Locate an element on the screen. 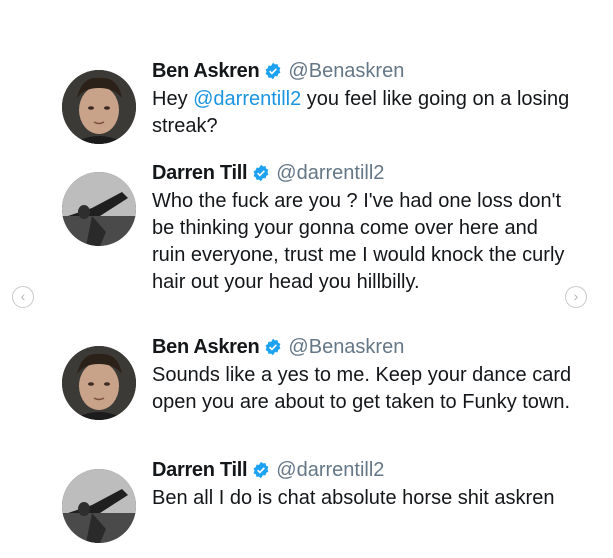 The width and height of the screenshot is (613, 558). chevron-right-icon: › is located at coordinates (576, 296).